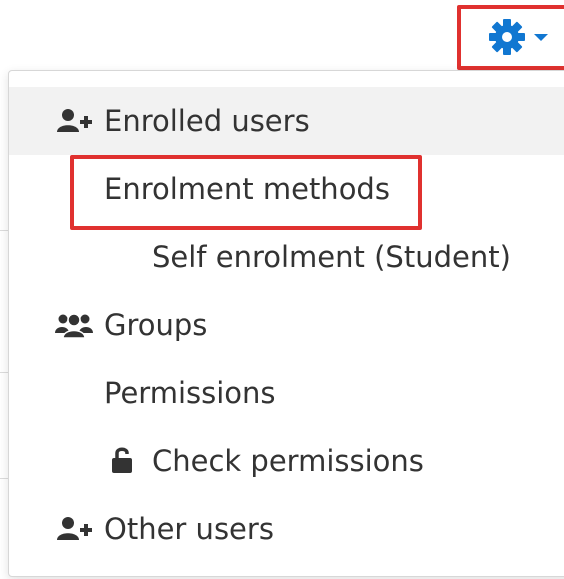  I want to click on menu-item-label: Enrolment methods, so click(247, 189).